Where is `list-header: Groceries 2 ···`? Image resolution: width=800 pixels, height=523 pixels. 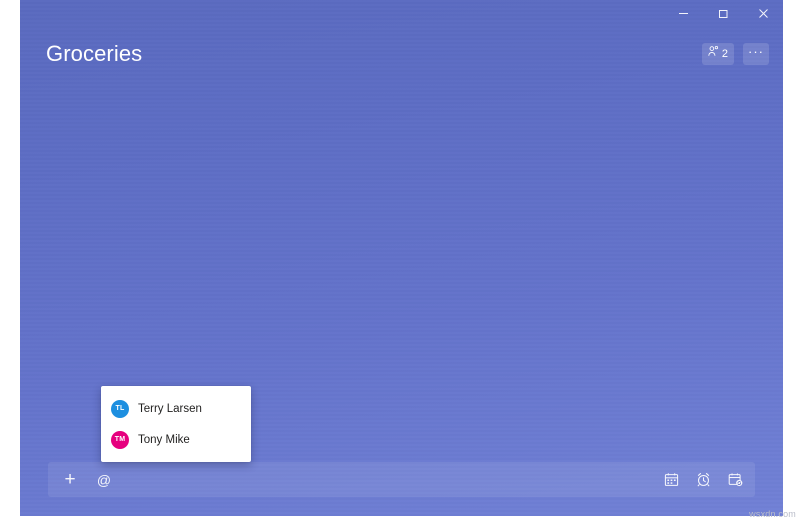 list-header: Groceries 2 ··· is located at coordinates (401, 54).